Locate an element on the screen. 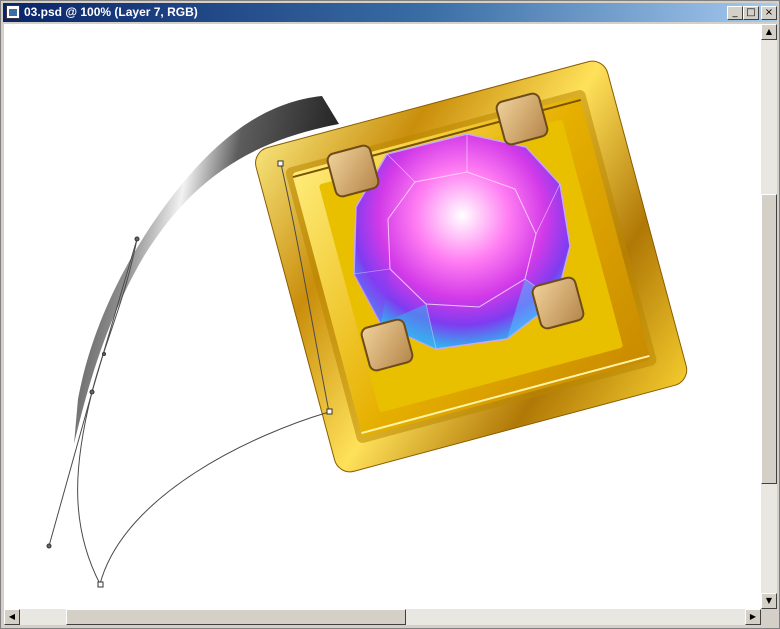 This screenshot has width=780, height=629. title-bar: 03.psd @ 100% (Layer 7, RGB) _ □ × is located at coordinates (390, 12).